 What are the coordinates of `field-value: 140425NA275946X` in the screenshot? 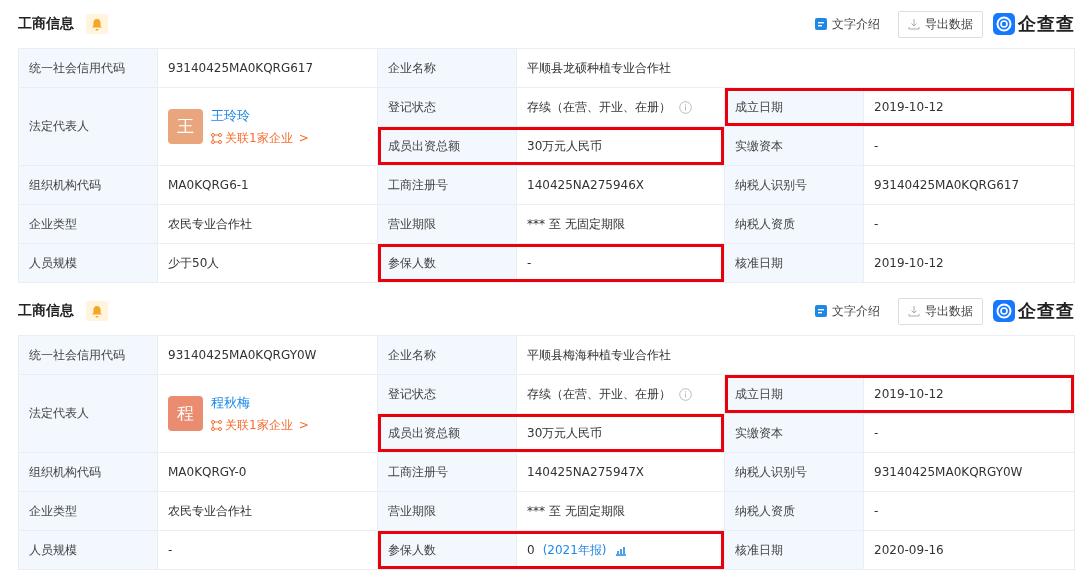 It's located at (586, 185).